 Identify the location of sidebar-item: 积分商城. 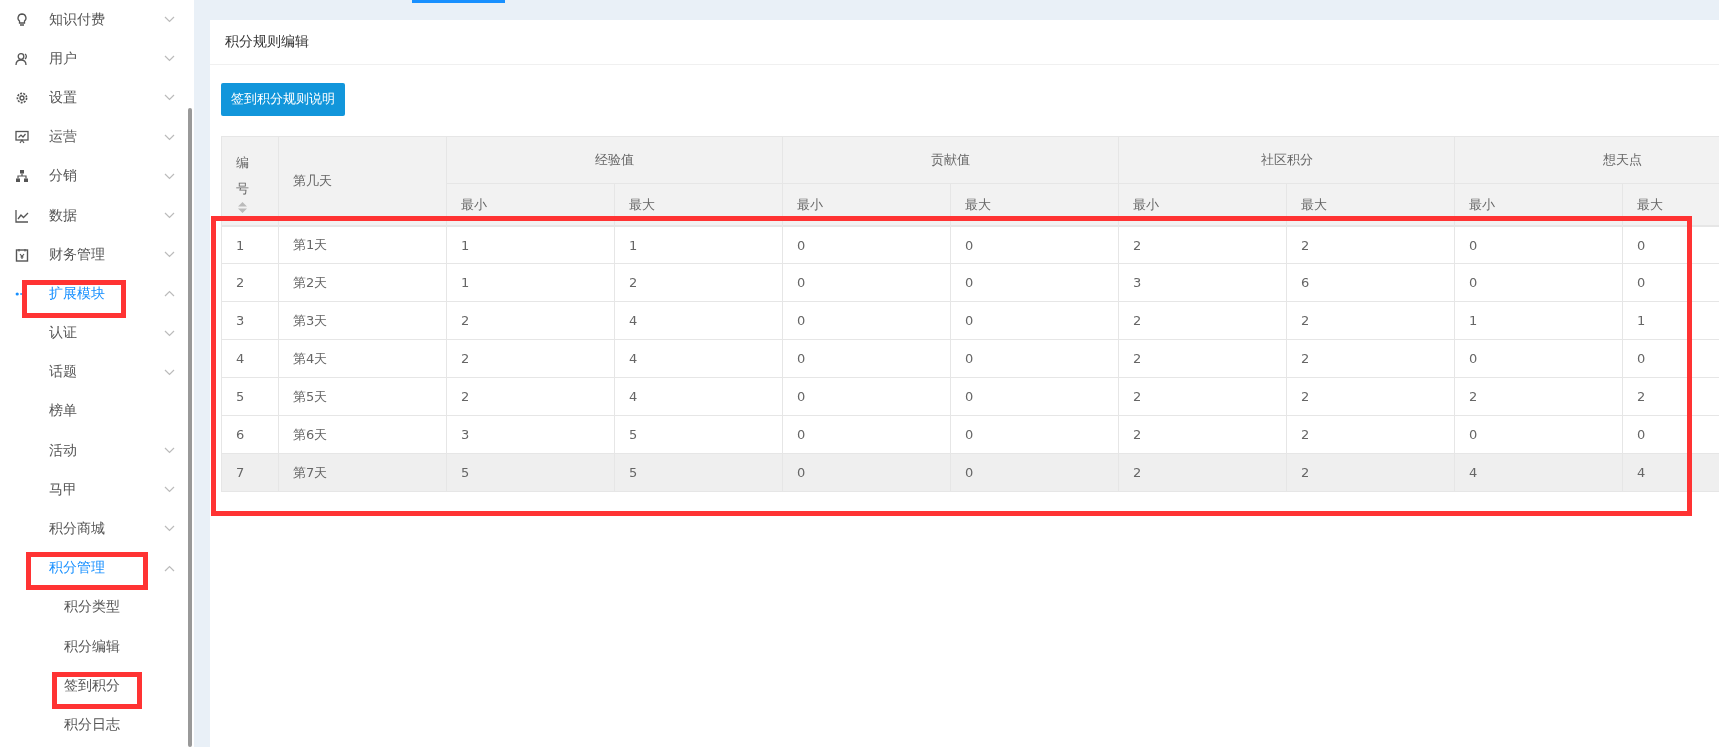
(77, 529).